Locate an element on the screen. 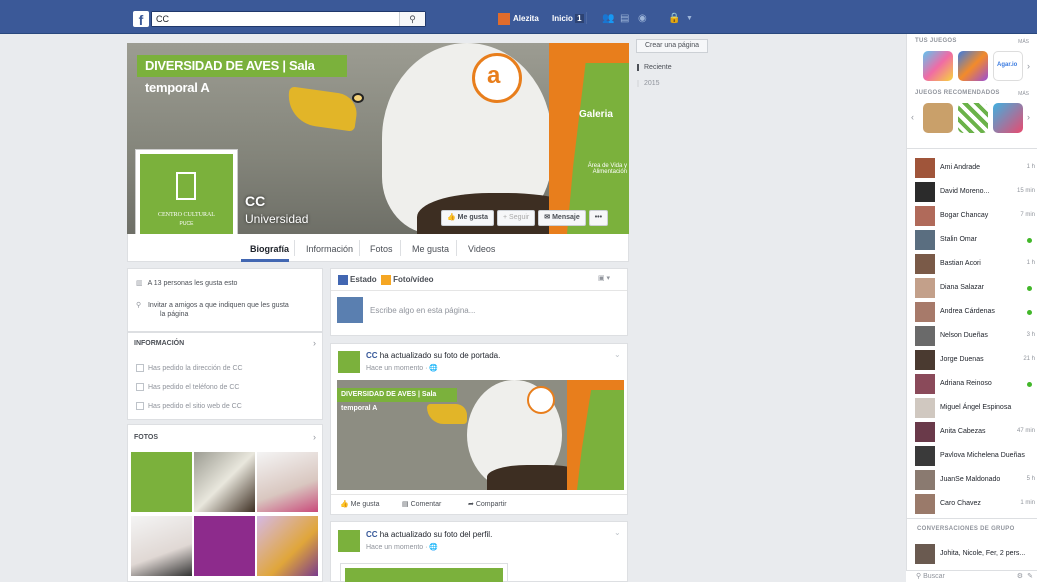 This screenshot has width=1037, height=582. info-item-text: Has pedido la dirección de CC is located at coordinates (195, 368).